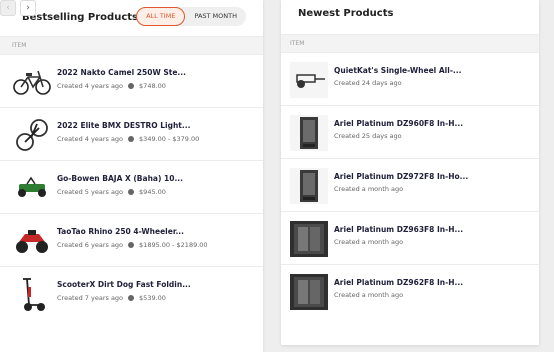 This screenshot has width=554, height=352. I want to click on bmx-bike-icon, so click(32, 135).